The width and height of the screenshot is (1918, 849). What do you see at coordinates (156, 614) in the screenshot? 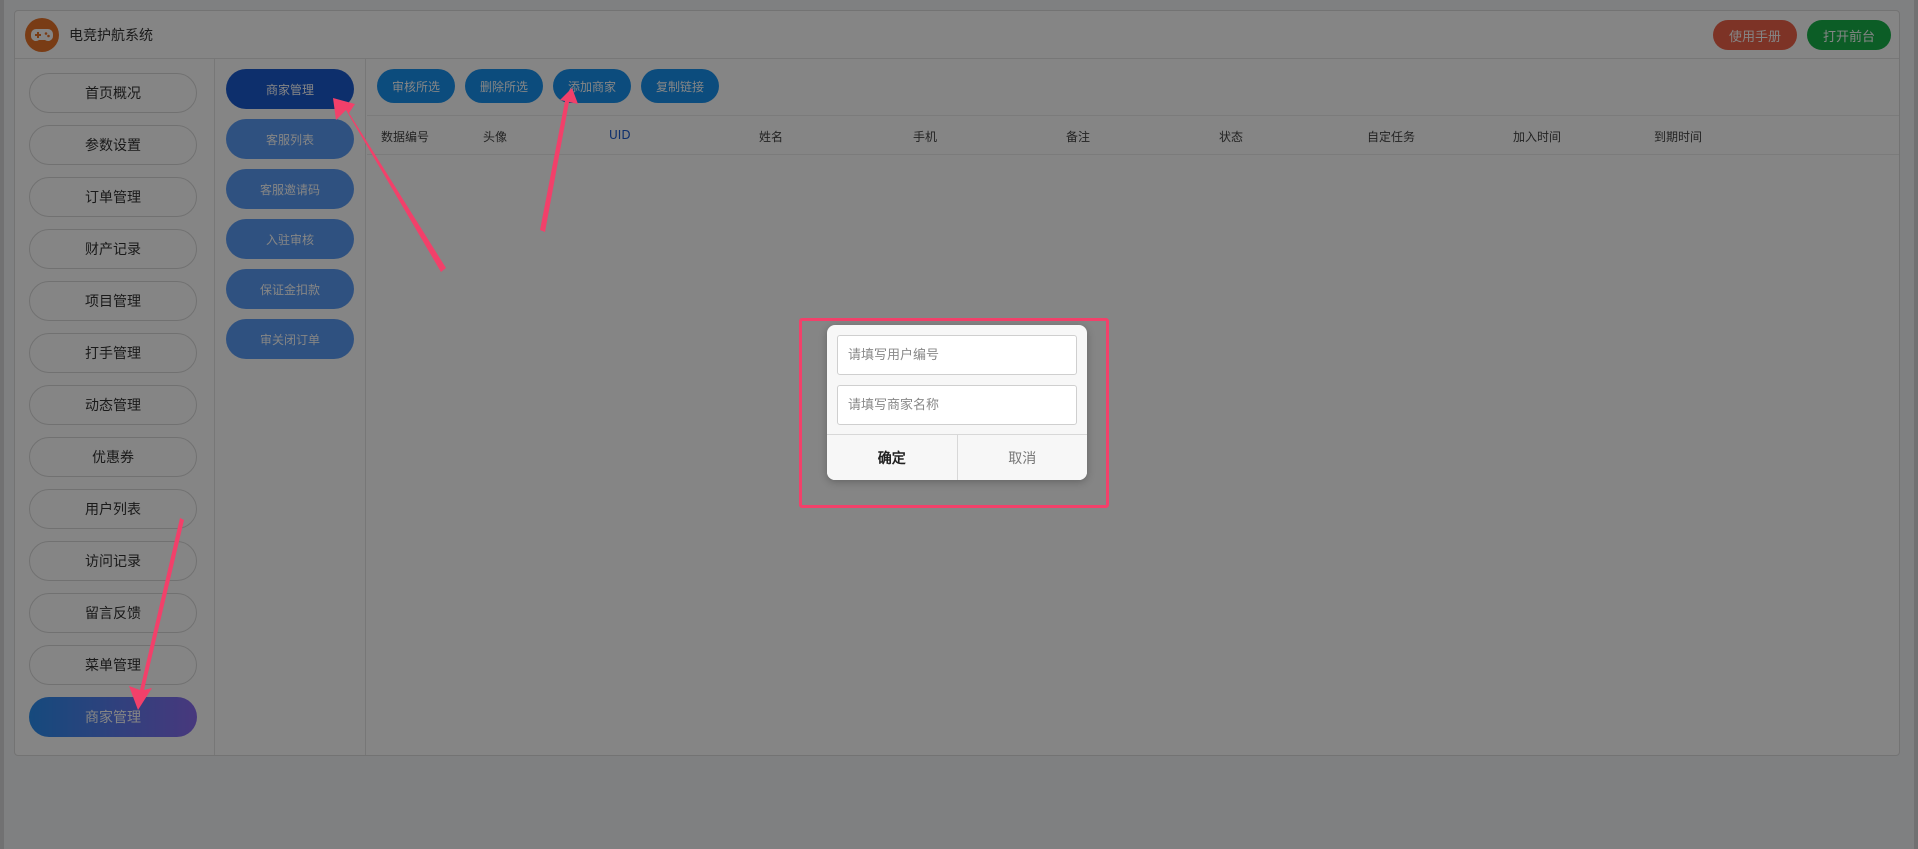
I see `arrow-to-sidebar-merchants` at bounding box center [156, 614].